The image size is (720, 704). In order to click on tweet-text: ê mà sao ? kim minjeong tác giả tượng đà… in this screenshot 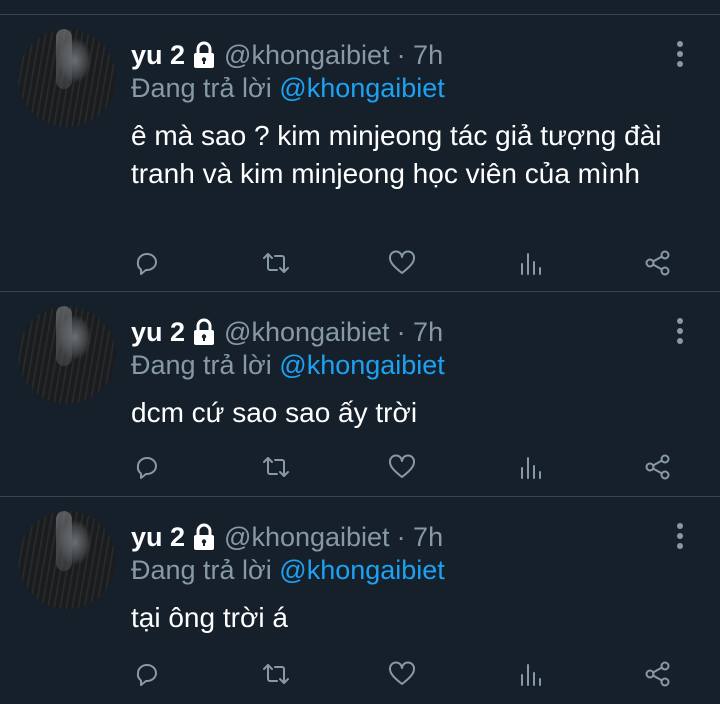, I will do `click(396, 154)`.